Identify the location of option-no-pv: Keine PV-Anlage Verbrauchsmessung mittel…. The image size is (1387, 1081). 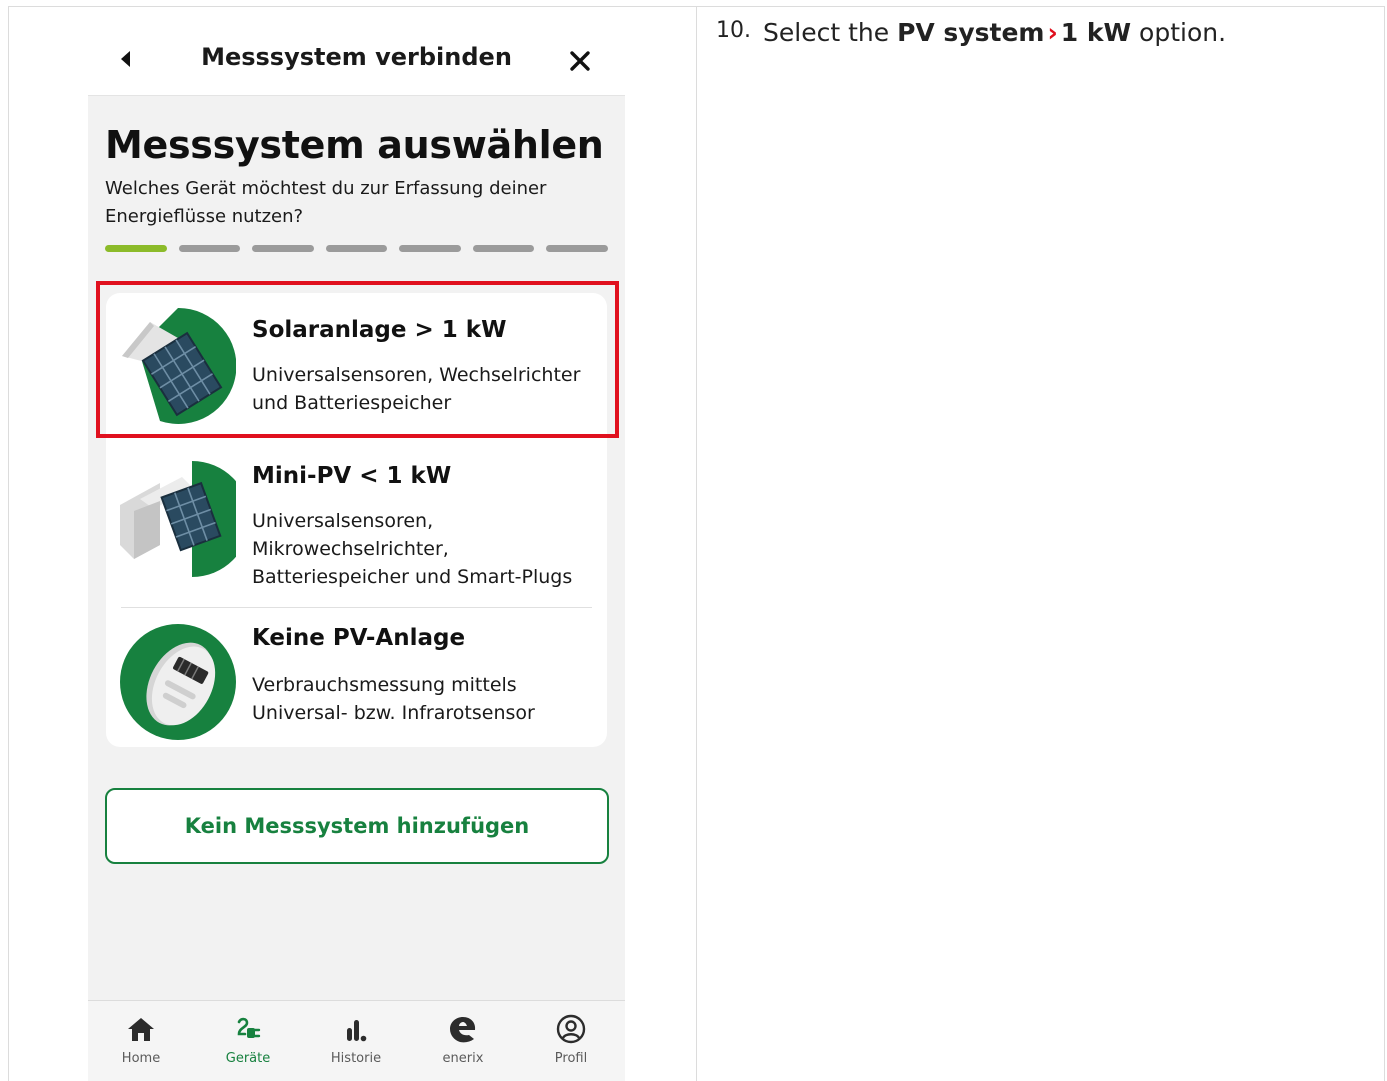
(356, 678).